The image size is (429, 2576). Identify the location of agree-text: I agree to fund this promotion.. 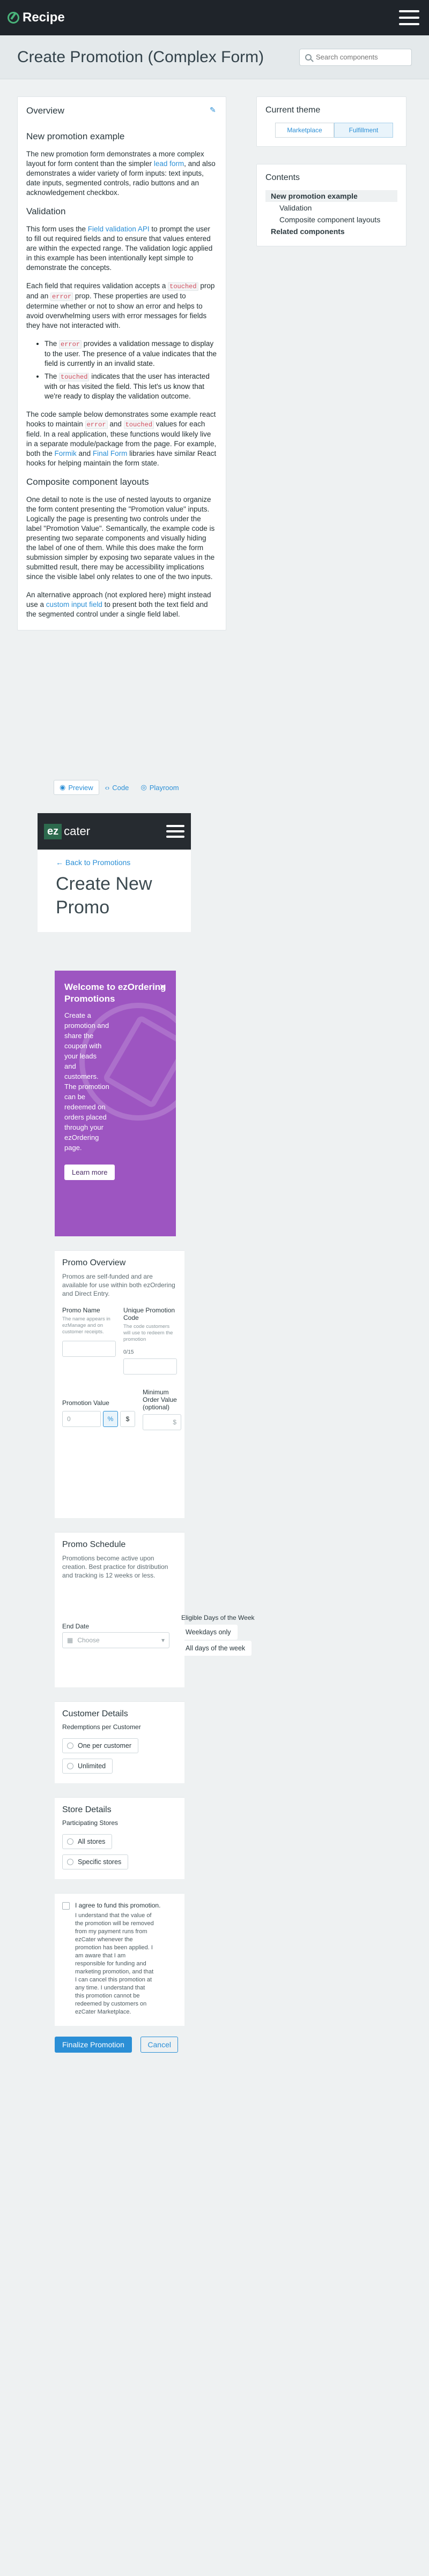
(118, 1905).